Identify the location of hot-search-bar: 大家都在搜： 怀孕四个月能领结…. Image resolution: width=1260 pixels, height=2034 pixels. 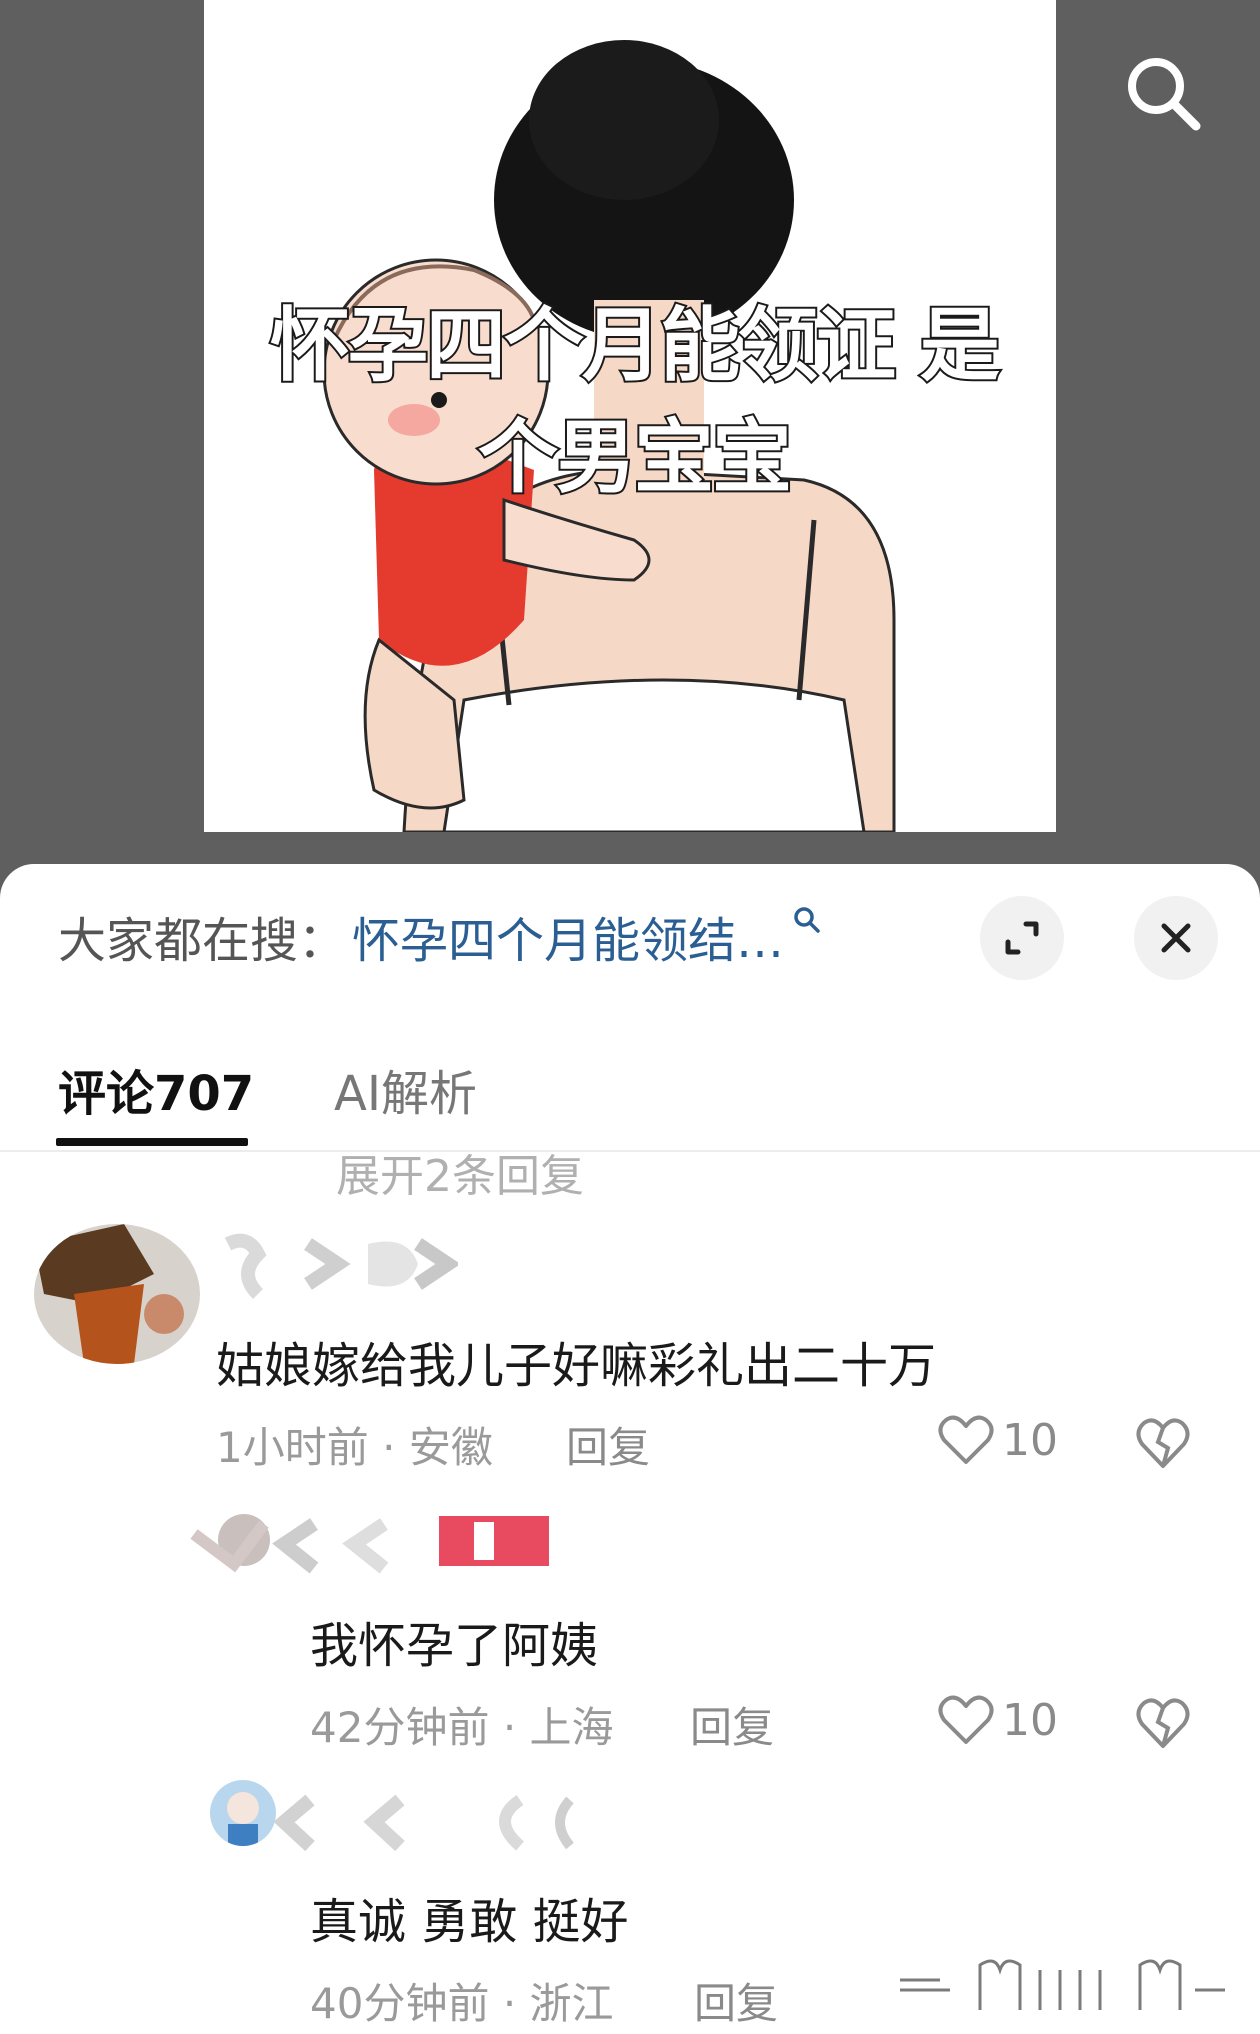
(440, 937).